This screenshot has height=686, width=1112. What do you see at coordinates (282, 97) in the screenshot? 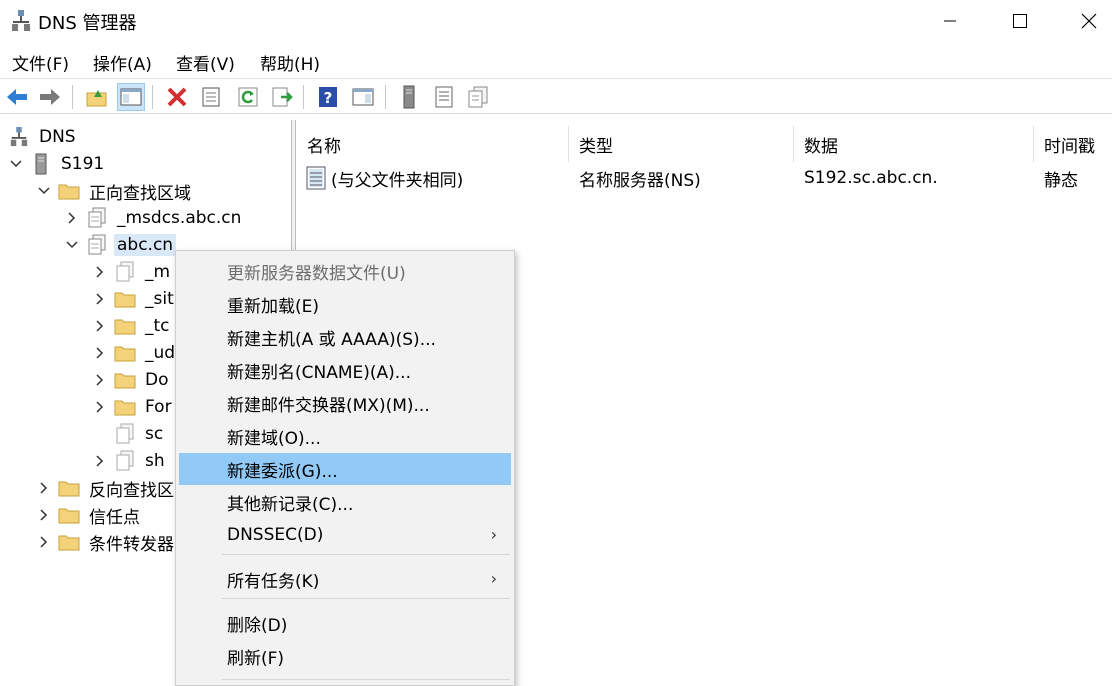
I see `export-list-button` at bounding box center [282, 97].